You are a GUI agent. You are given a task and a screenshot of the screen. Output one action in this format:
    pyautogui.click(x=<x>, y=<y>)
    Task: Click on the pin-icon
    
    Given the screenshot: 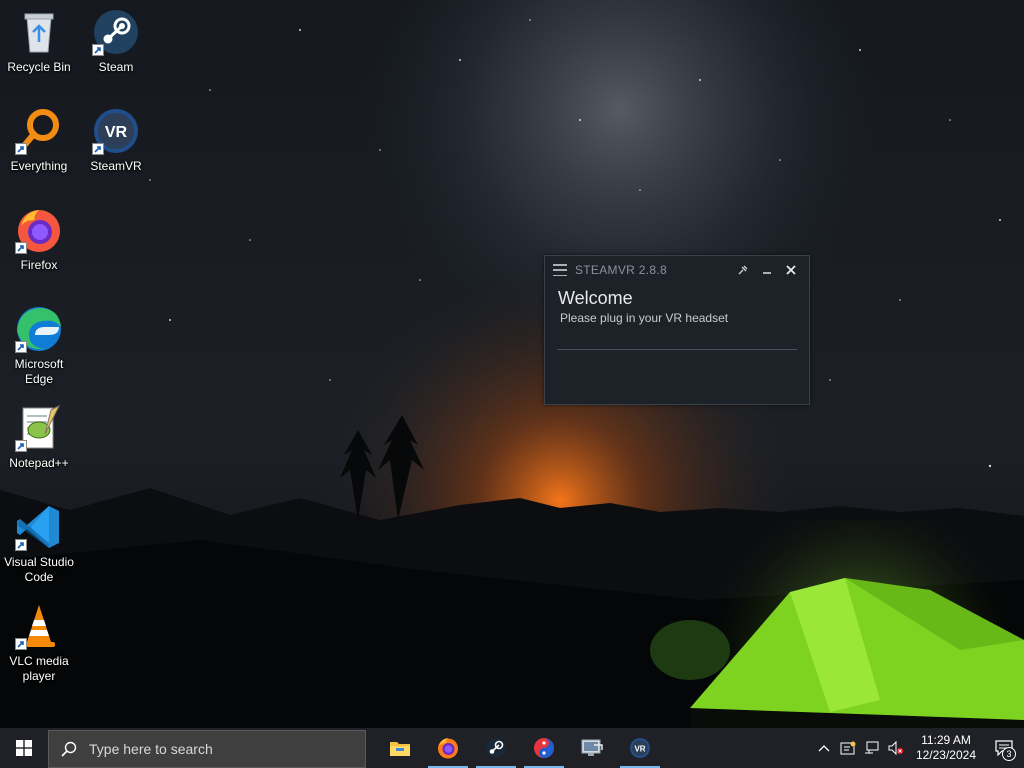 What is the action you would take?
    pyautogui.click(x=743, y=270)
    